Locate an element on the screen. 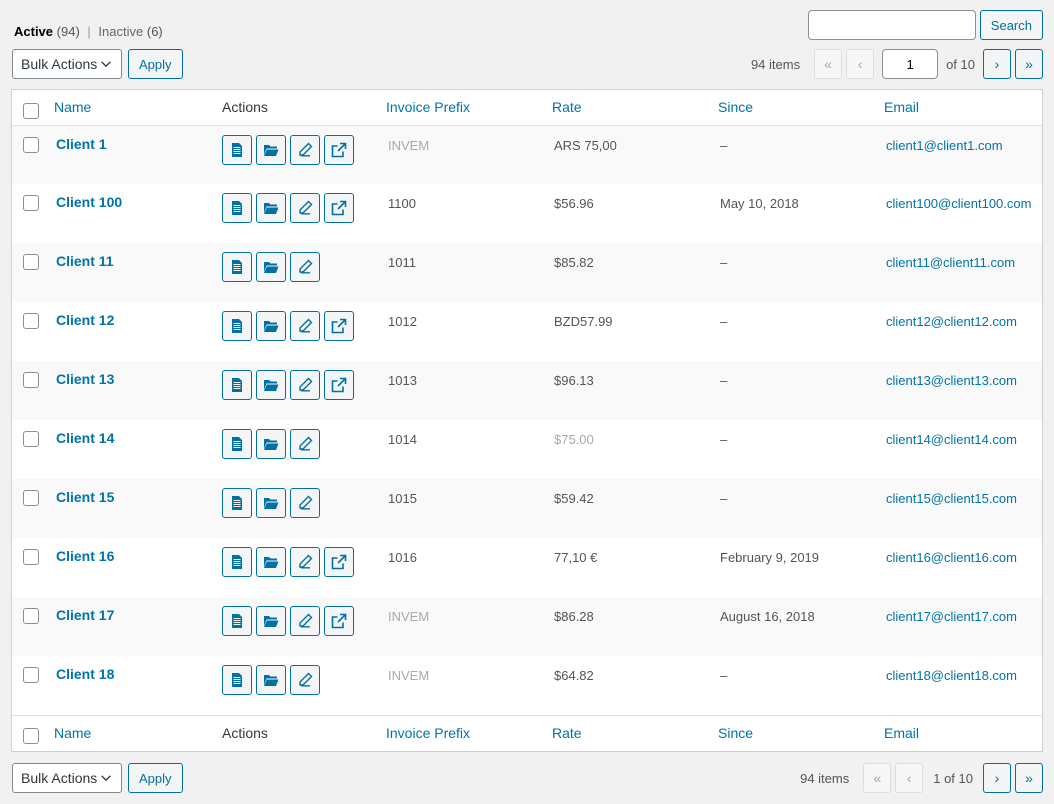 Image resolution: width=1054 pixels, height=804 pixels. email-link: client15@client15.com is located at coordinates (950, 492).